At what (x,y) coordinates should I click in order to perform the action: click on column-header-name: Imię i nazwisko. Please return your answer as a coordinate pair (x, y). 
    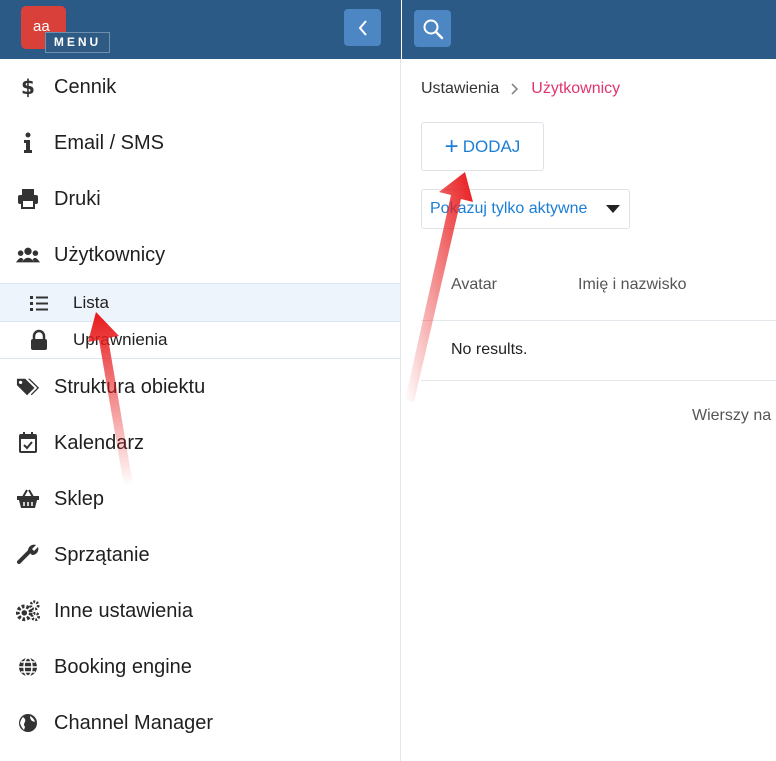
    Looking at the image, I should click on (632, 285).